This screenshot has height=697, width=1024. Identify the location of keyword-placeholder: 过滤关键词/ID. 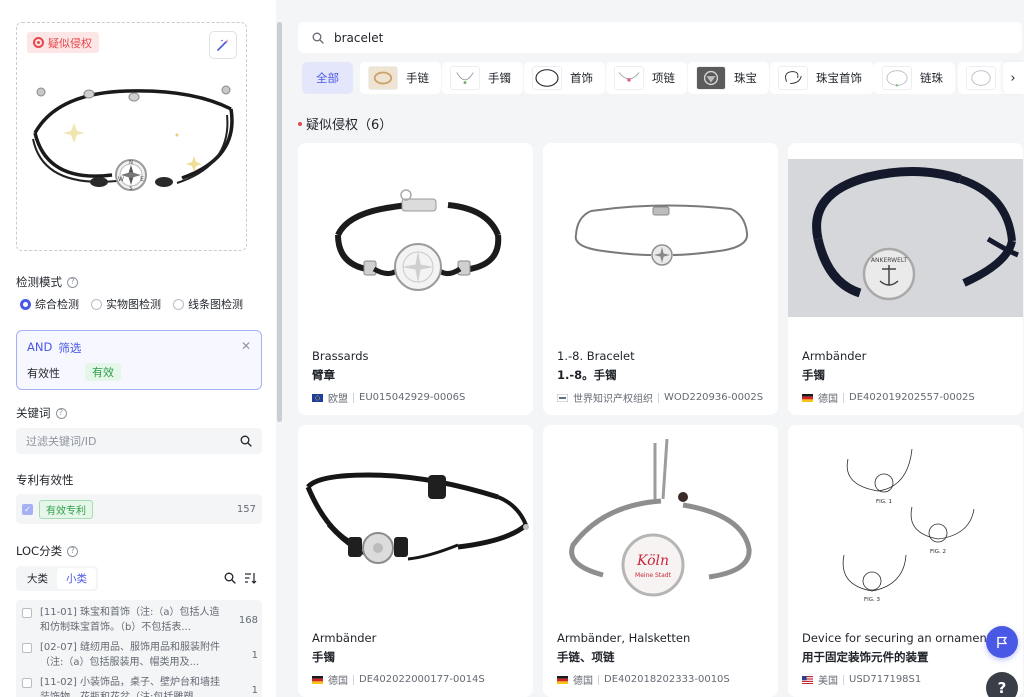
(61, 441).